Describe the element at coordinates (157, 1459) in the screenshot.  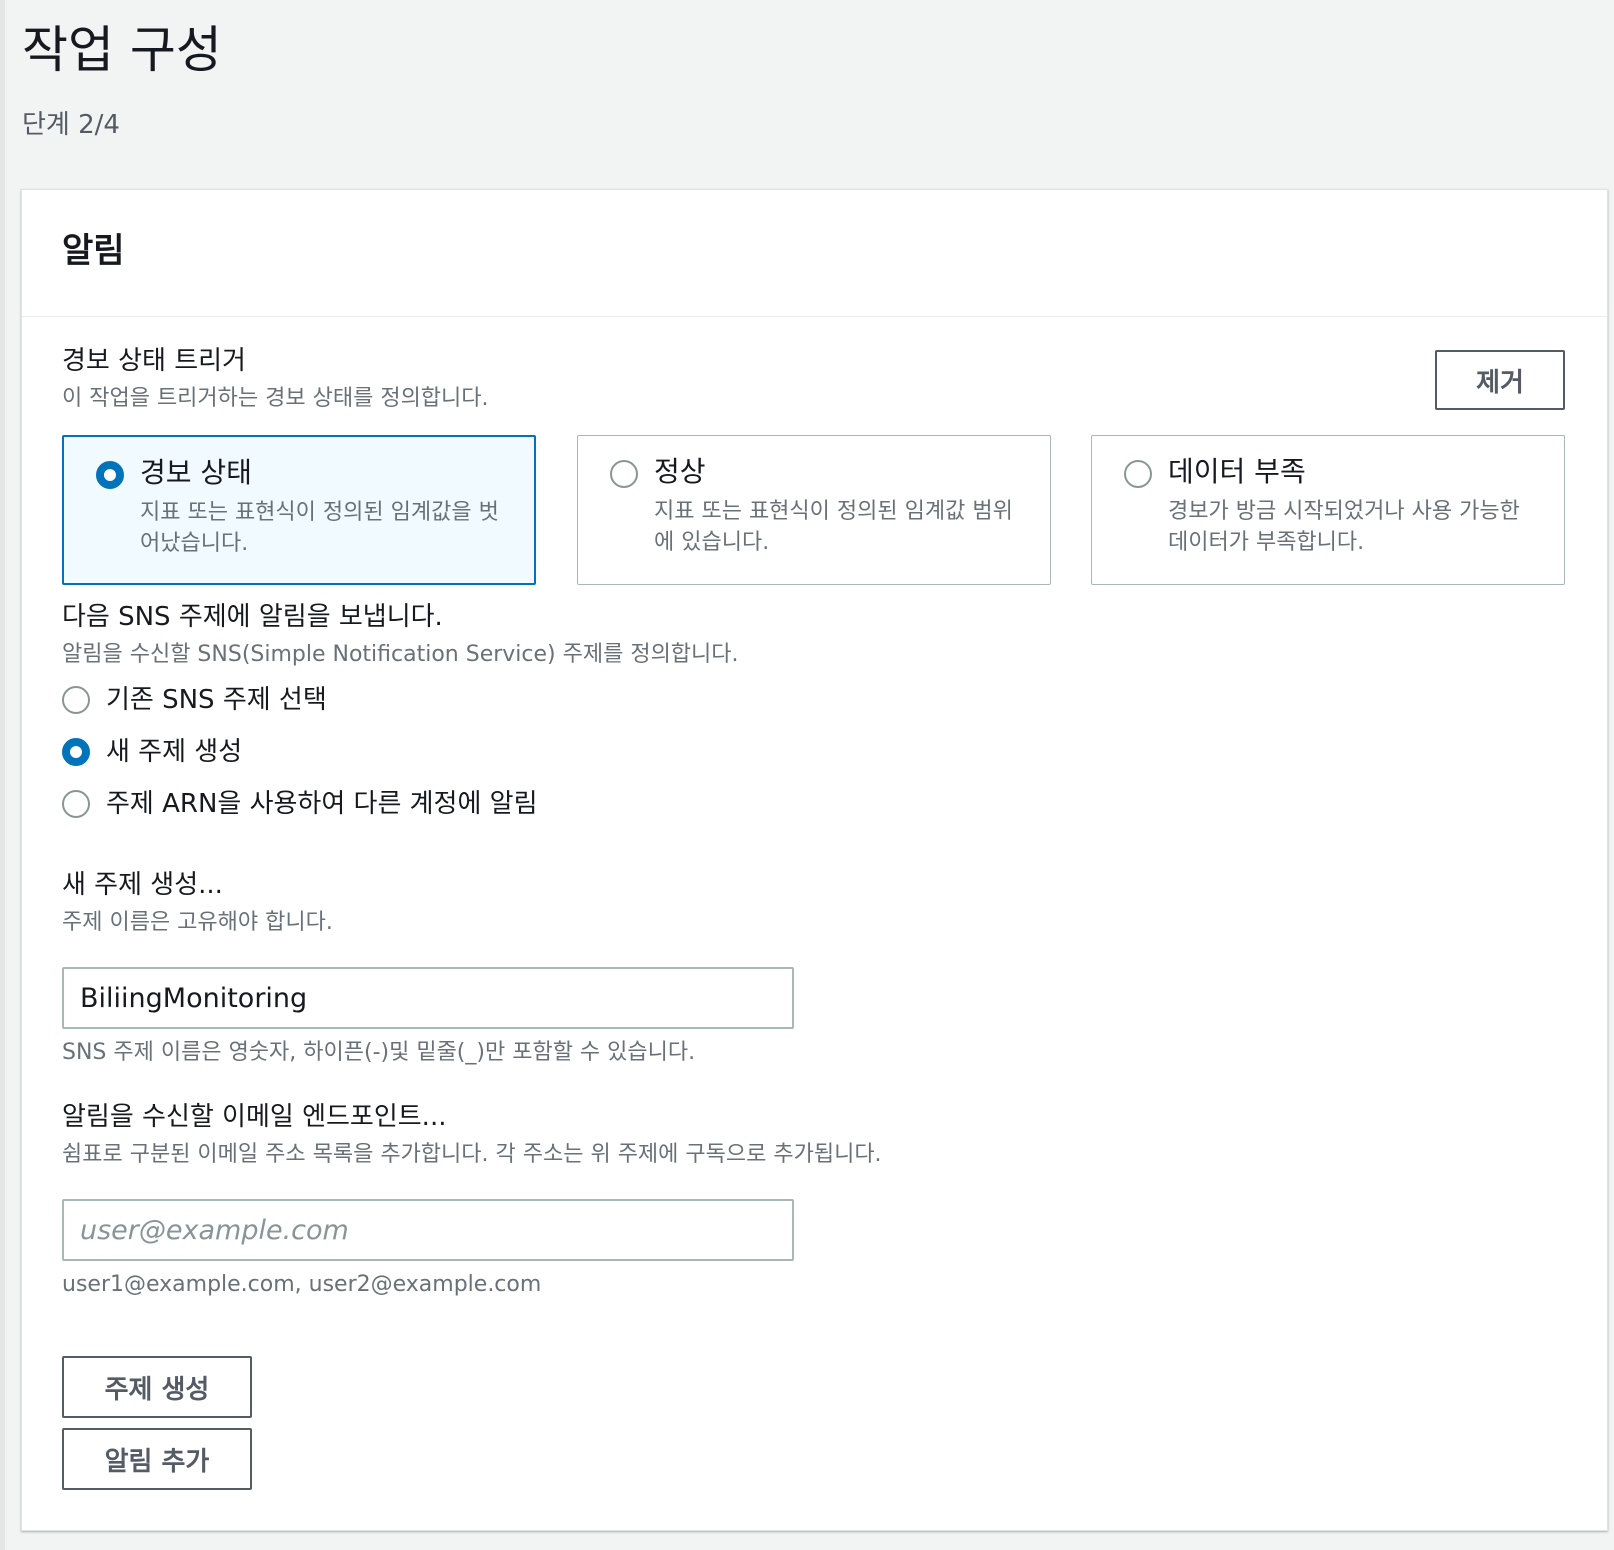
I see `add-notification-button: 알림 추가` at that location.